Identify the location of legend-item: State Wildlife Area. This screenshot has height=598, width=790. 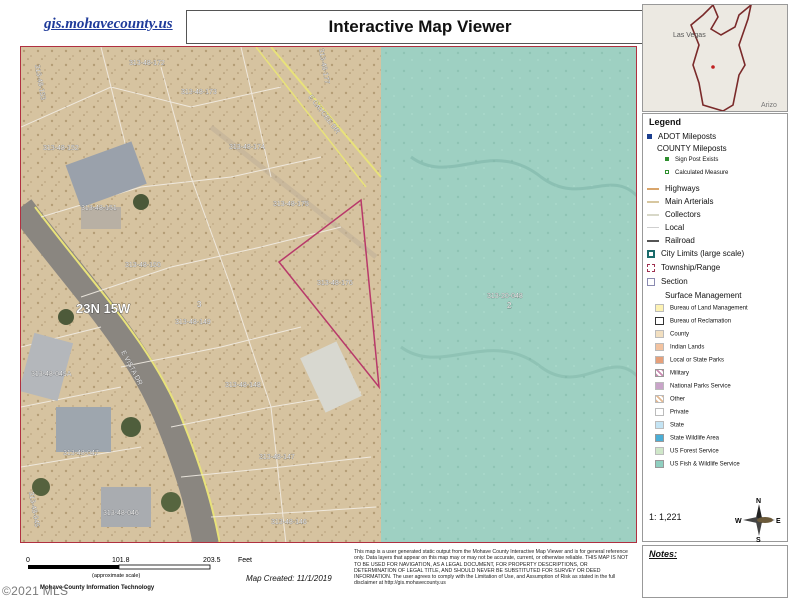
(687, 438).